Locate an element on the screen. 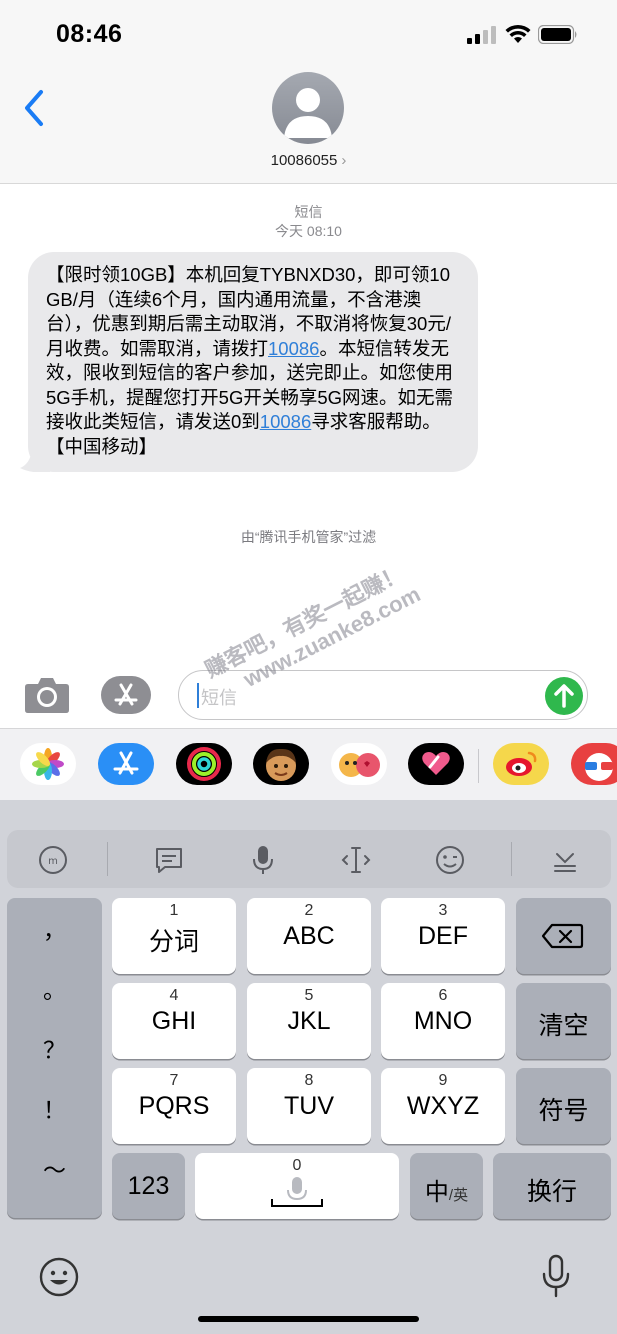 Image resolution: width=617 pixels, height=1334 pixels. delete-button is located at coordinates (563, 936).